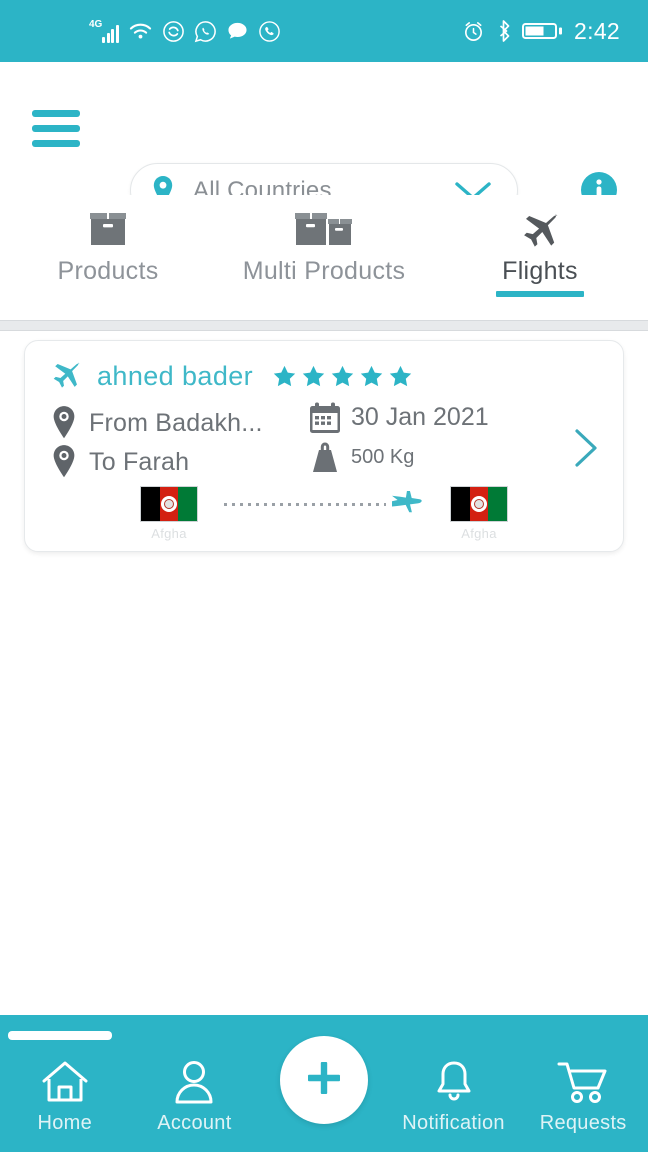 This screenshot has height=1152, width=648. What do you see at coordinates (504, 31) in the screenshot?
I see `bluetooth-icon` at bounding box center [504, 31].